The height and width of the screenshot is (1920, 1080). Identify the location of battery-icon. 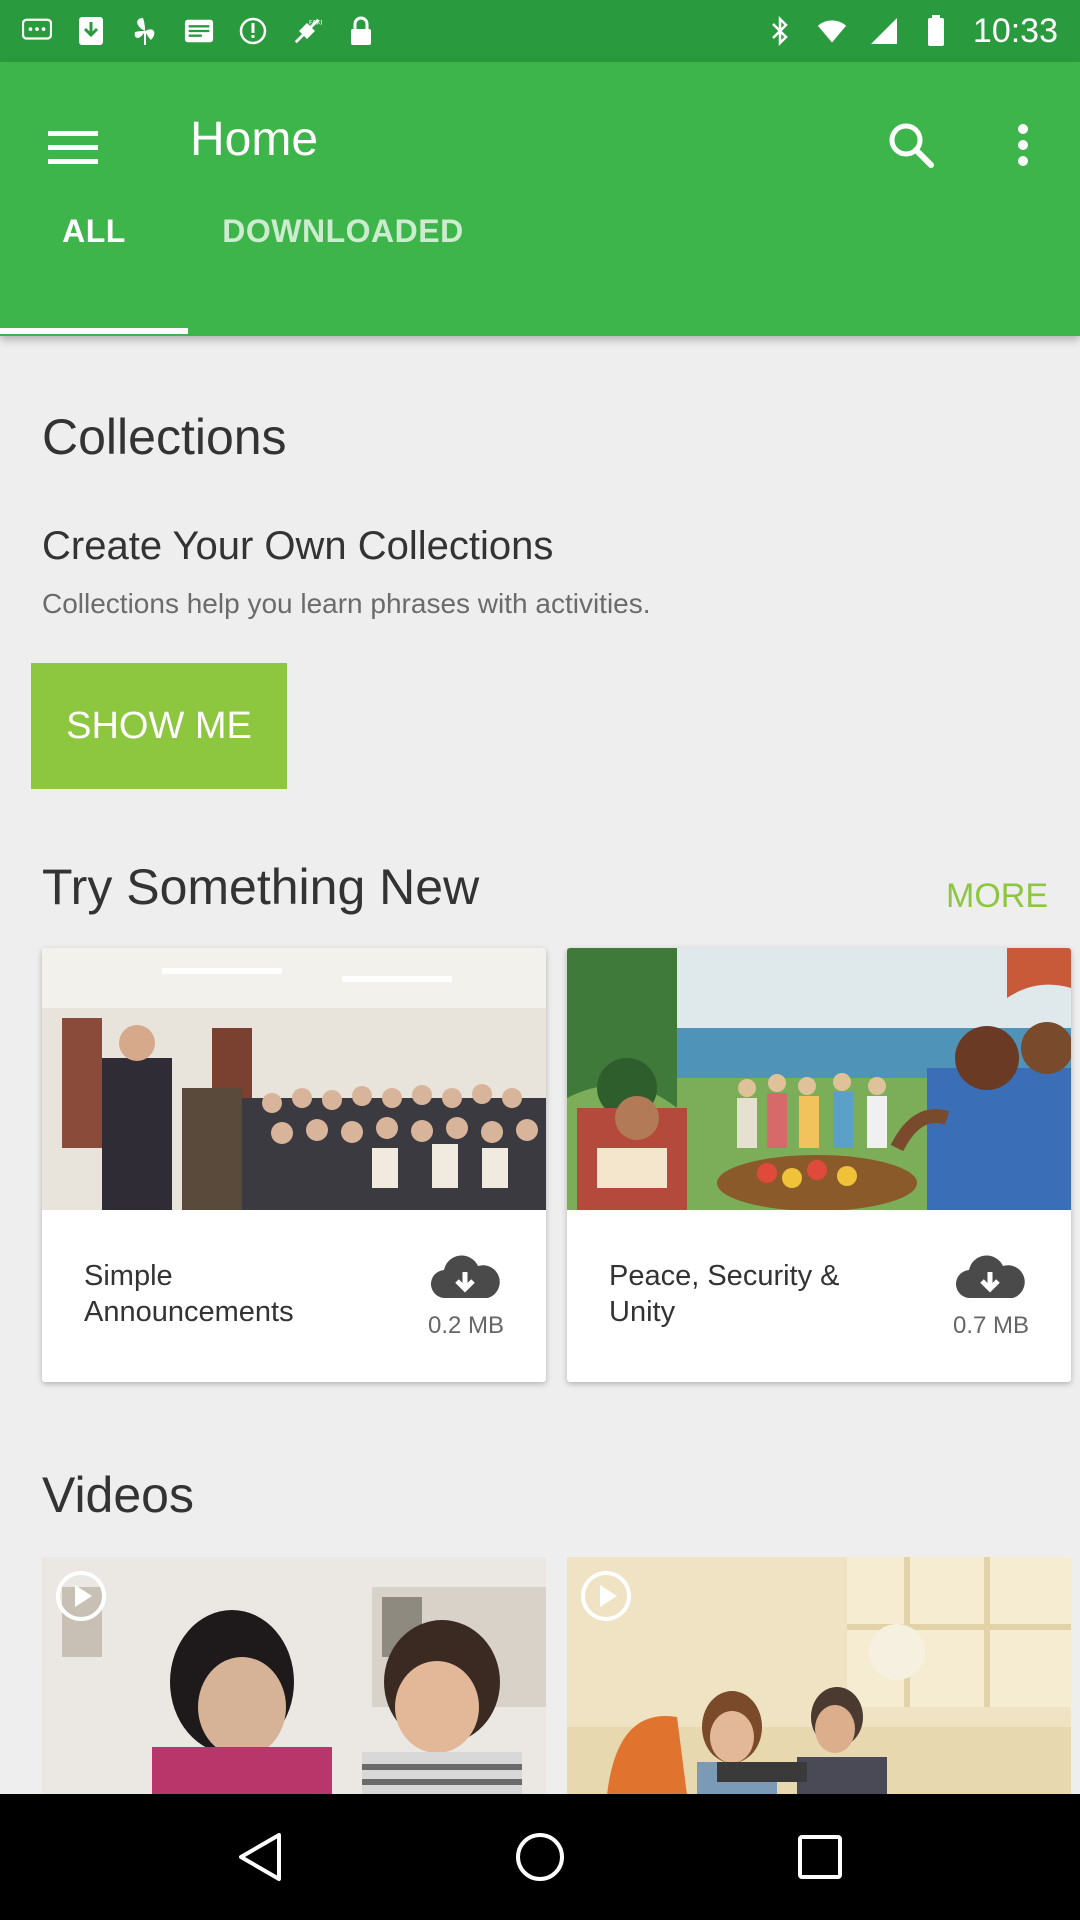
(936, 30).